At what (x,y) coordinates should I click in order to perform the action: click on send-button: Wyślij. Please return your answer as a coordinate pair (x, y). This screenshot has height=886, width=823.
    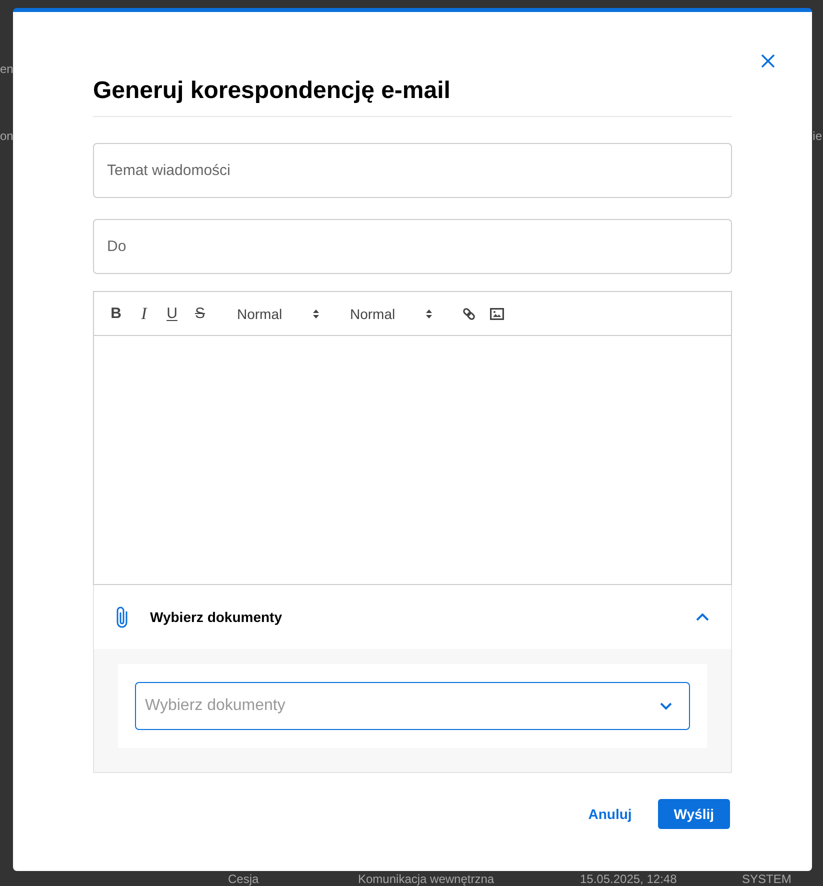
    Looking at the image, I should click on (694, 814).